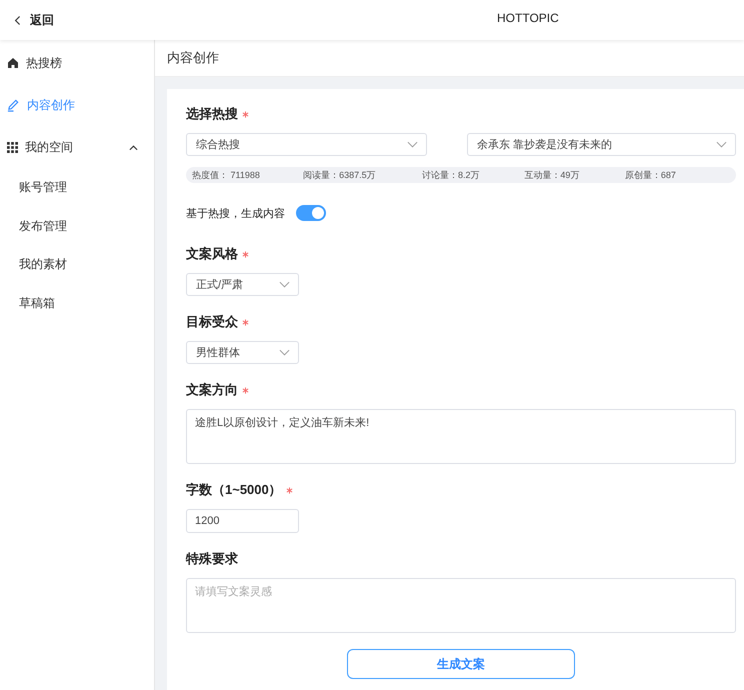 The width and height of the screenshot is (744, 690). What do you see at coordinates (461, 436) in the screenshot?
I see `text-area: 途胜L以原创设计，定义油车新未来!` at bounding box center [461, 436].